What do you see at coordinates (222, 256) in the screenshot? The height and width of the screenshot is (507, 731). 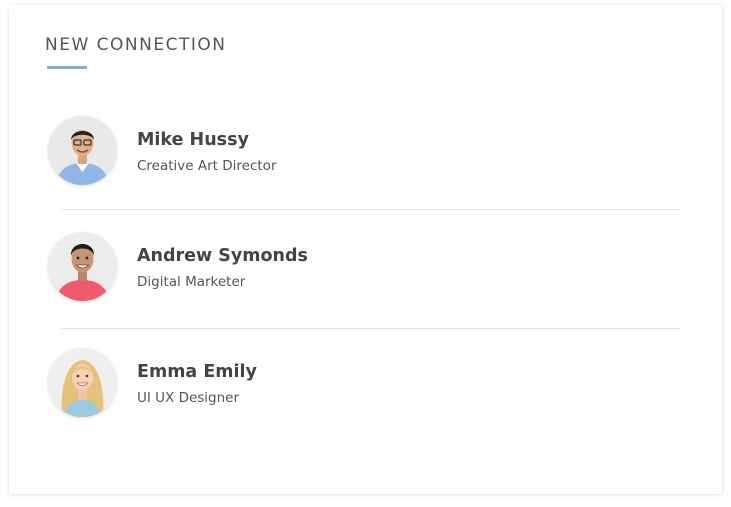 I see `connection-name: Andrew Symonds` at bounding box center [222, 256].